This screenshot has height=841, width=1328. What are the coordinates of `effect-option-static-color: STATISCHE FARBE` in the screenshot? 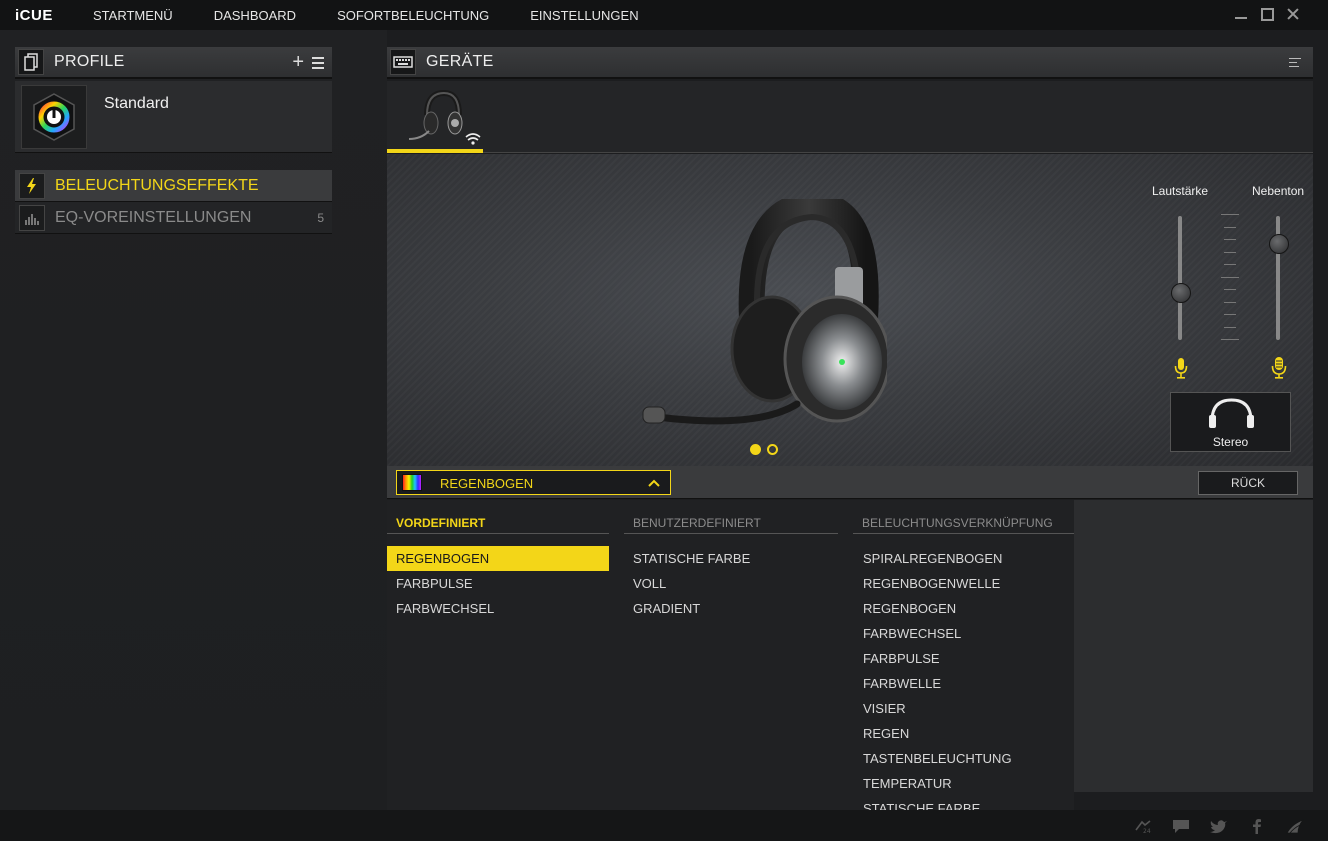 It's located at (731, 558).